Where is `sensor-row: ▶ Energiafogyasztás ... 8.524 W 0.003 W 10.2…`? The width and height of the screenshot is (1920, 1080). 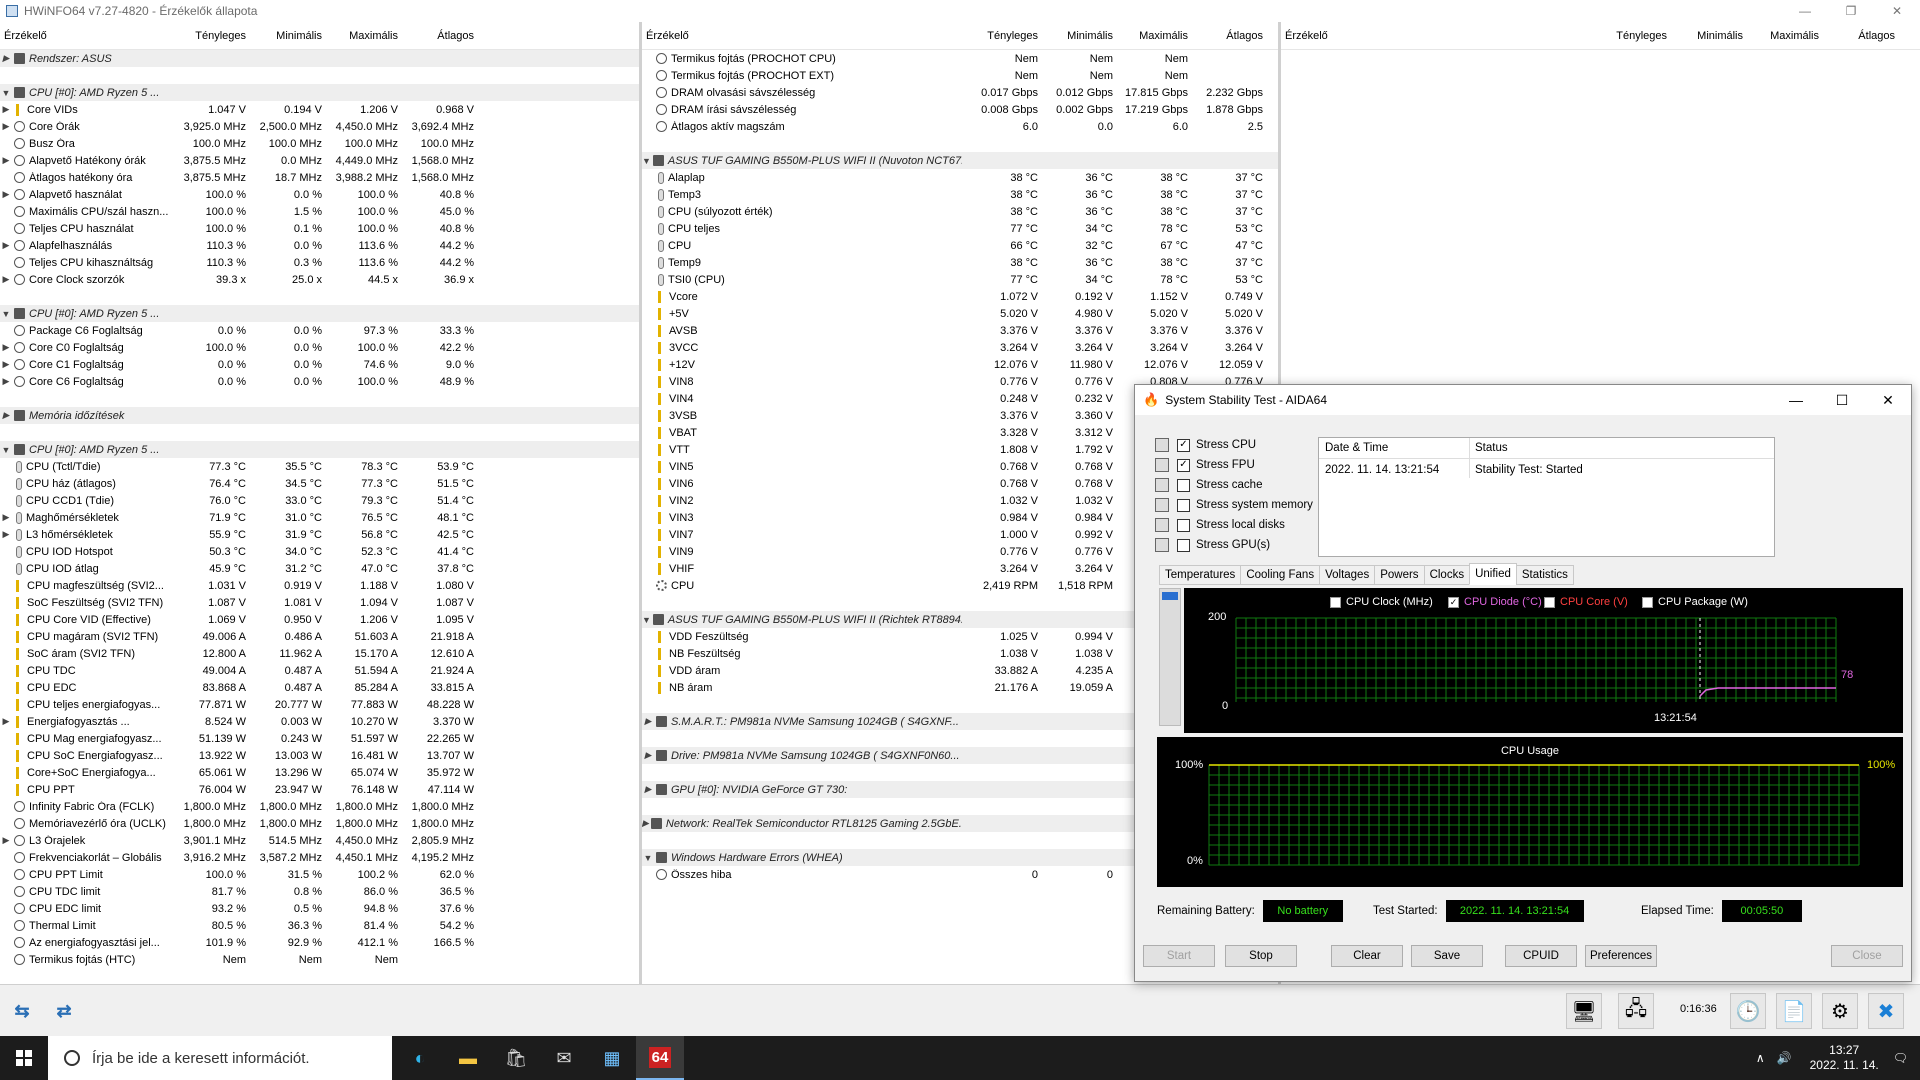
sensor-row: ▶ Energiafogyasztás ... 8.524 W 0.003 W 10.2… is located at coordinates (320, 721).